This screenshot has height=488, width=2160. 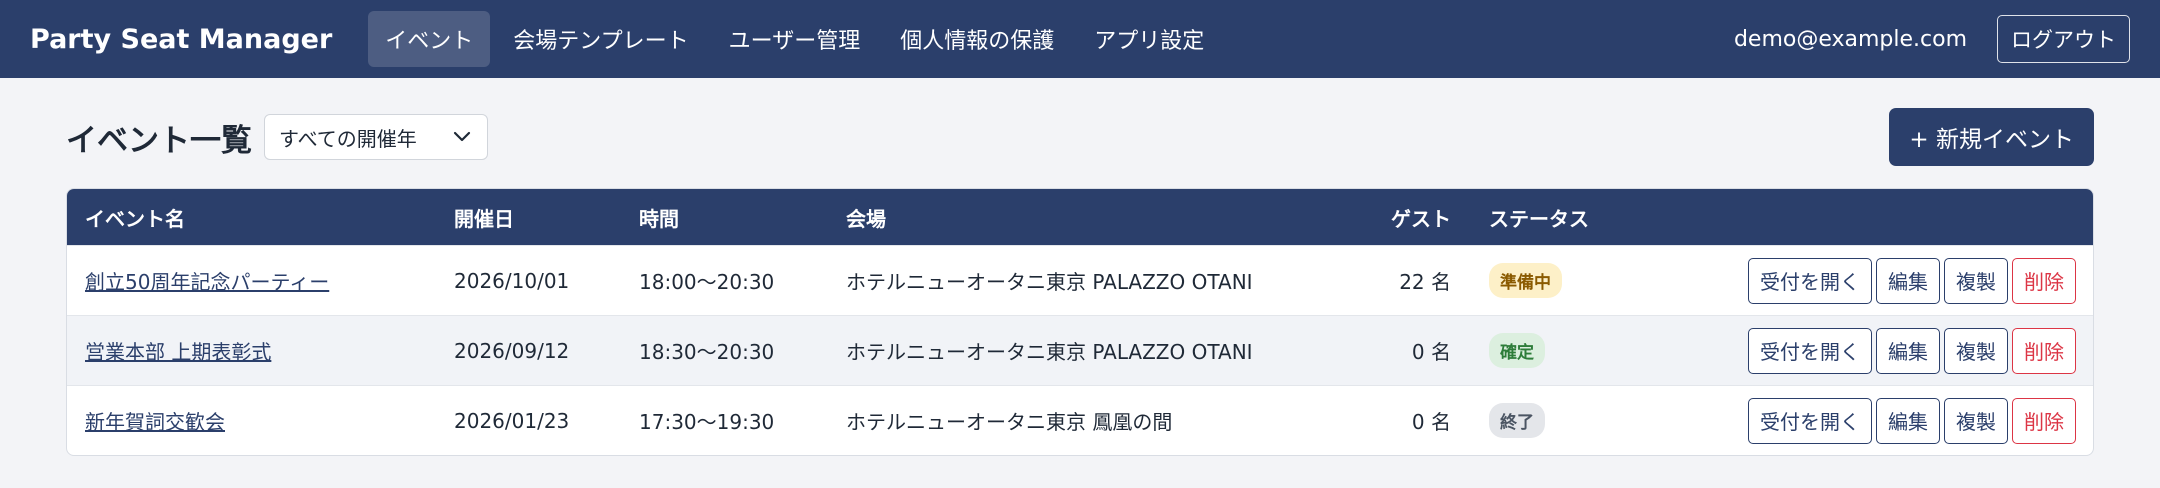 I want to click on status-badge: 確定, so click(x=1517, y=350).